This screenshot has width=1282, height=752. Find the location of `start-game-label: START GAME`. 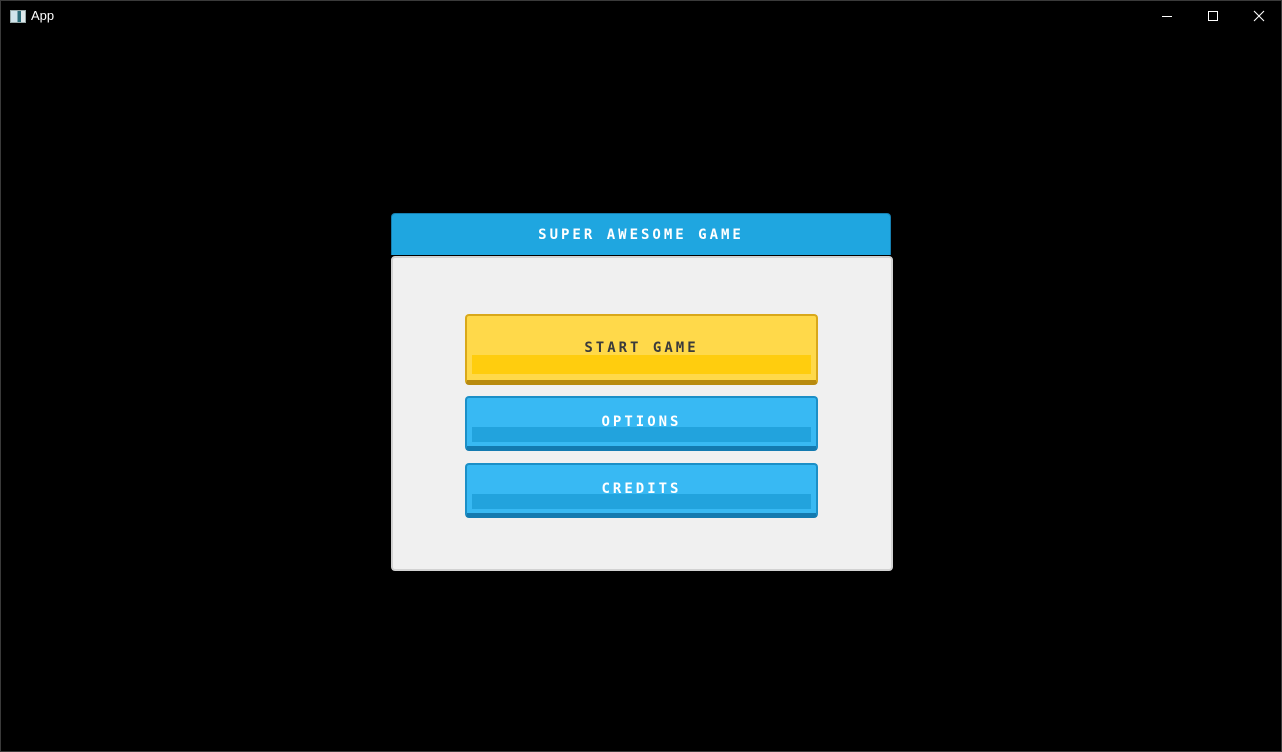

start-game-label: START GAME is located at coordinates (641, 348).